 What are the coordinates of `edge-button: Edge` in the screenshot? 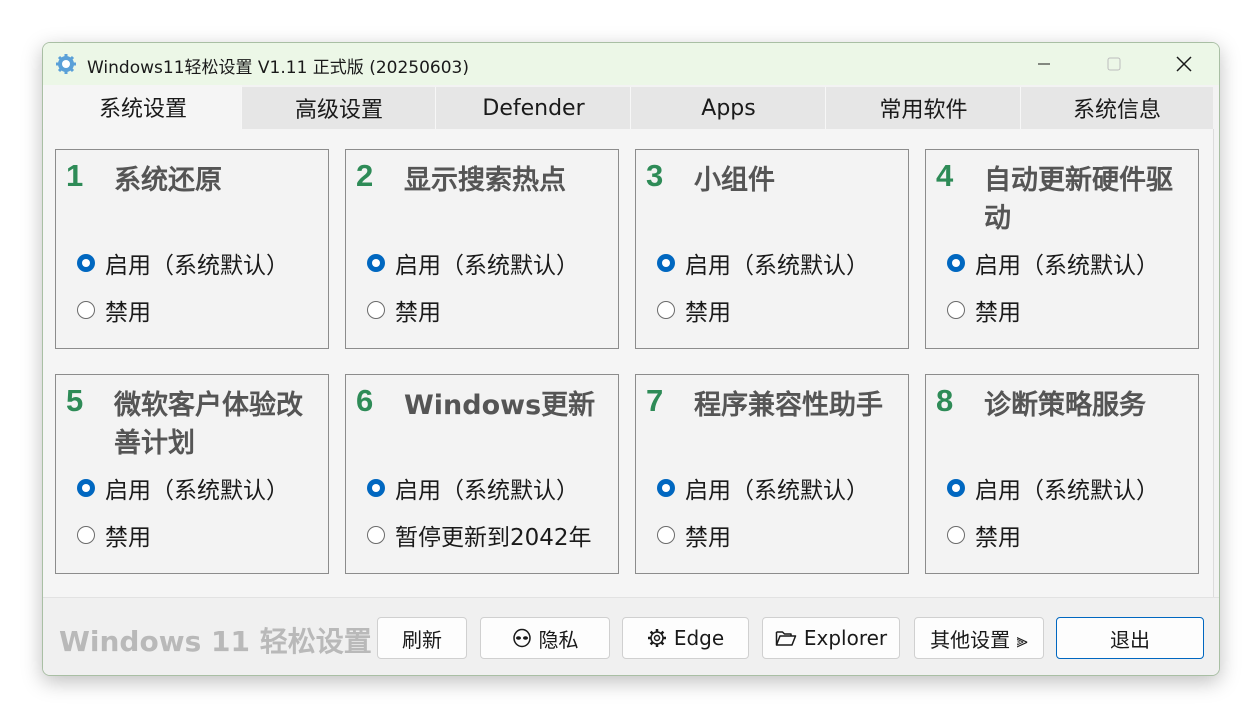 It's located at (685, 638).